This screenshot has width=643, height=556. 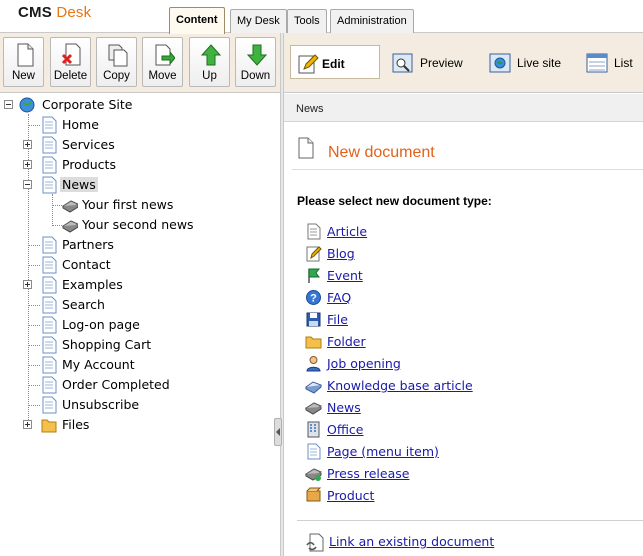 What do you see at coordinates (313, 364) in the screenshot?
I see `job-opening-icon` at bounding box center [313, 364].